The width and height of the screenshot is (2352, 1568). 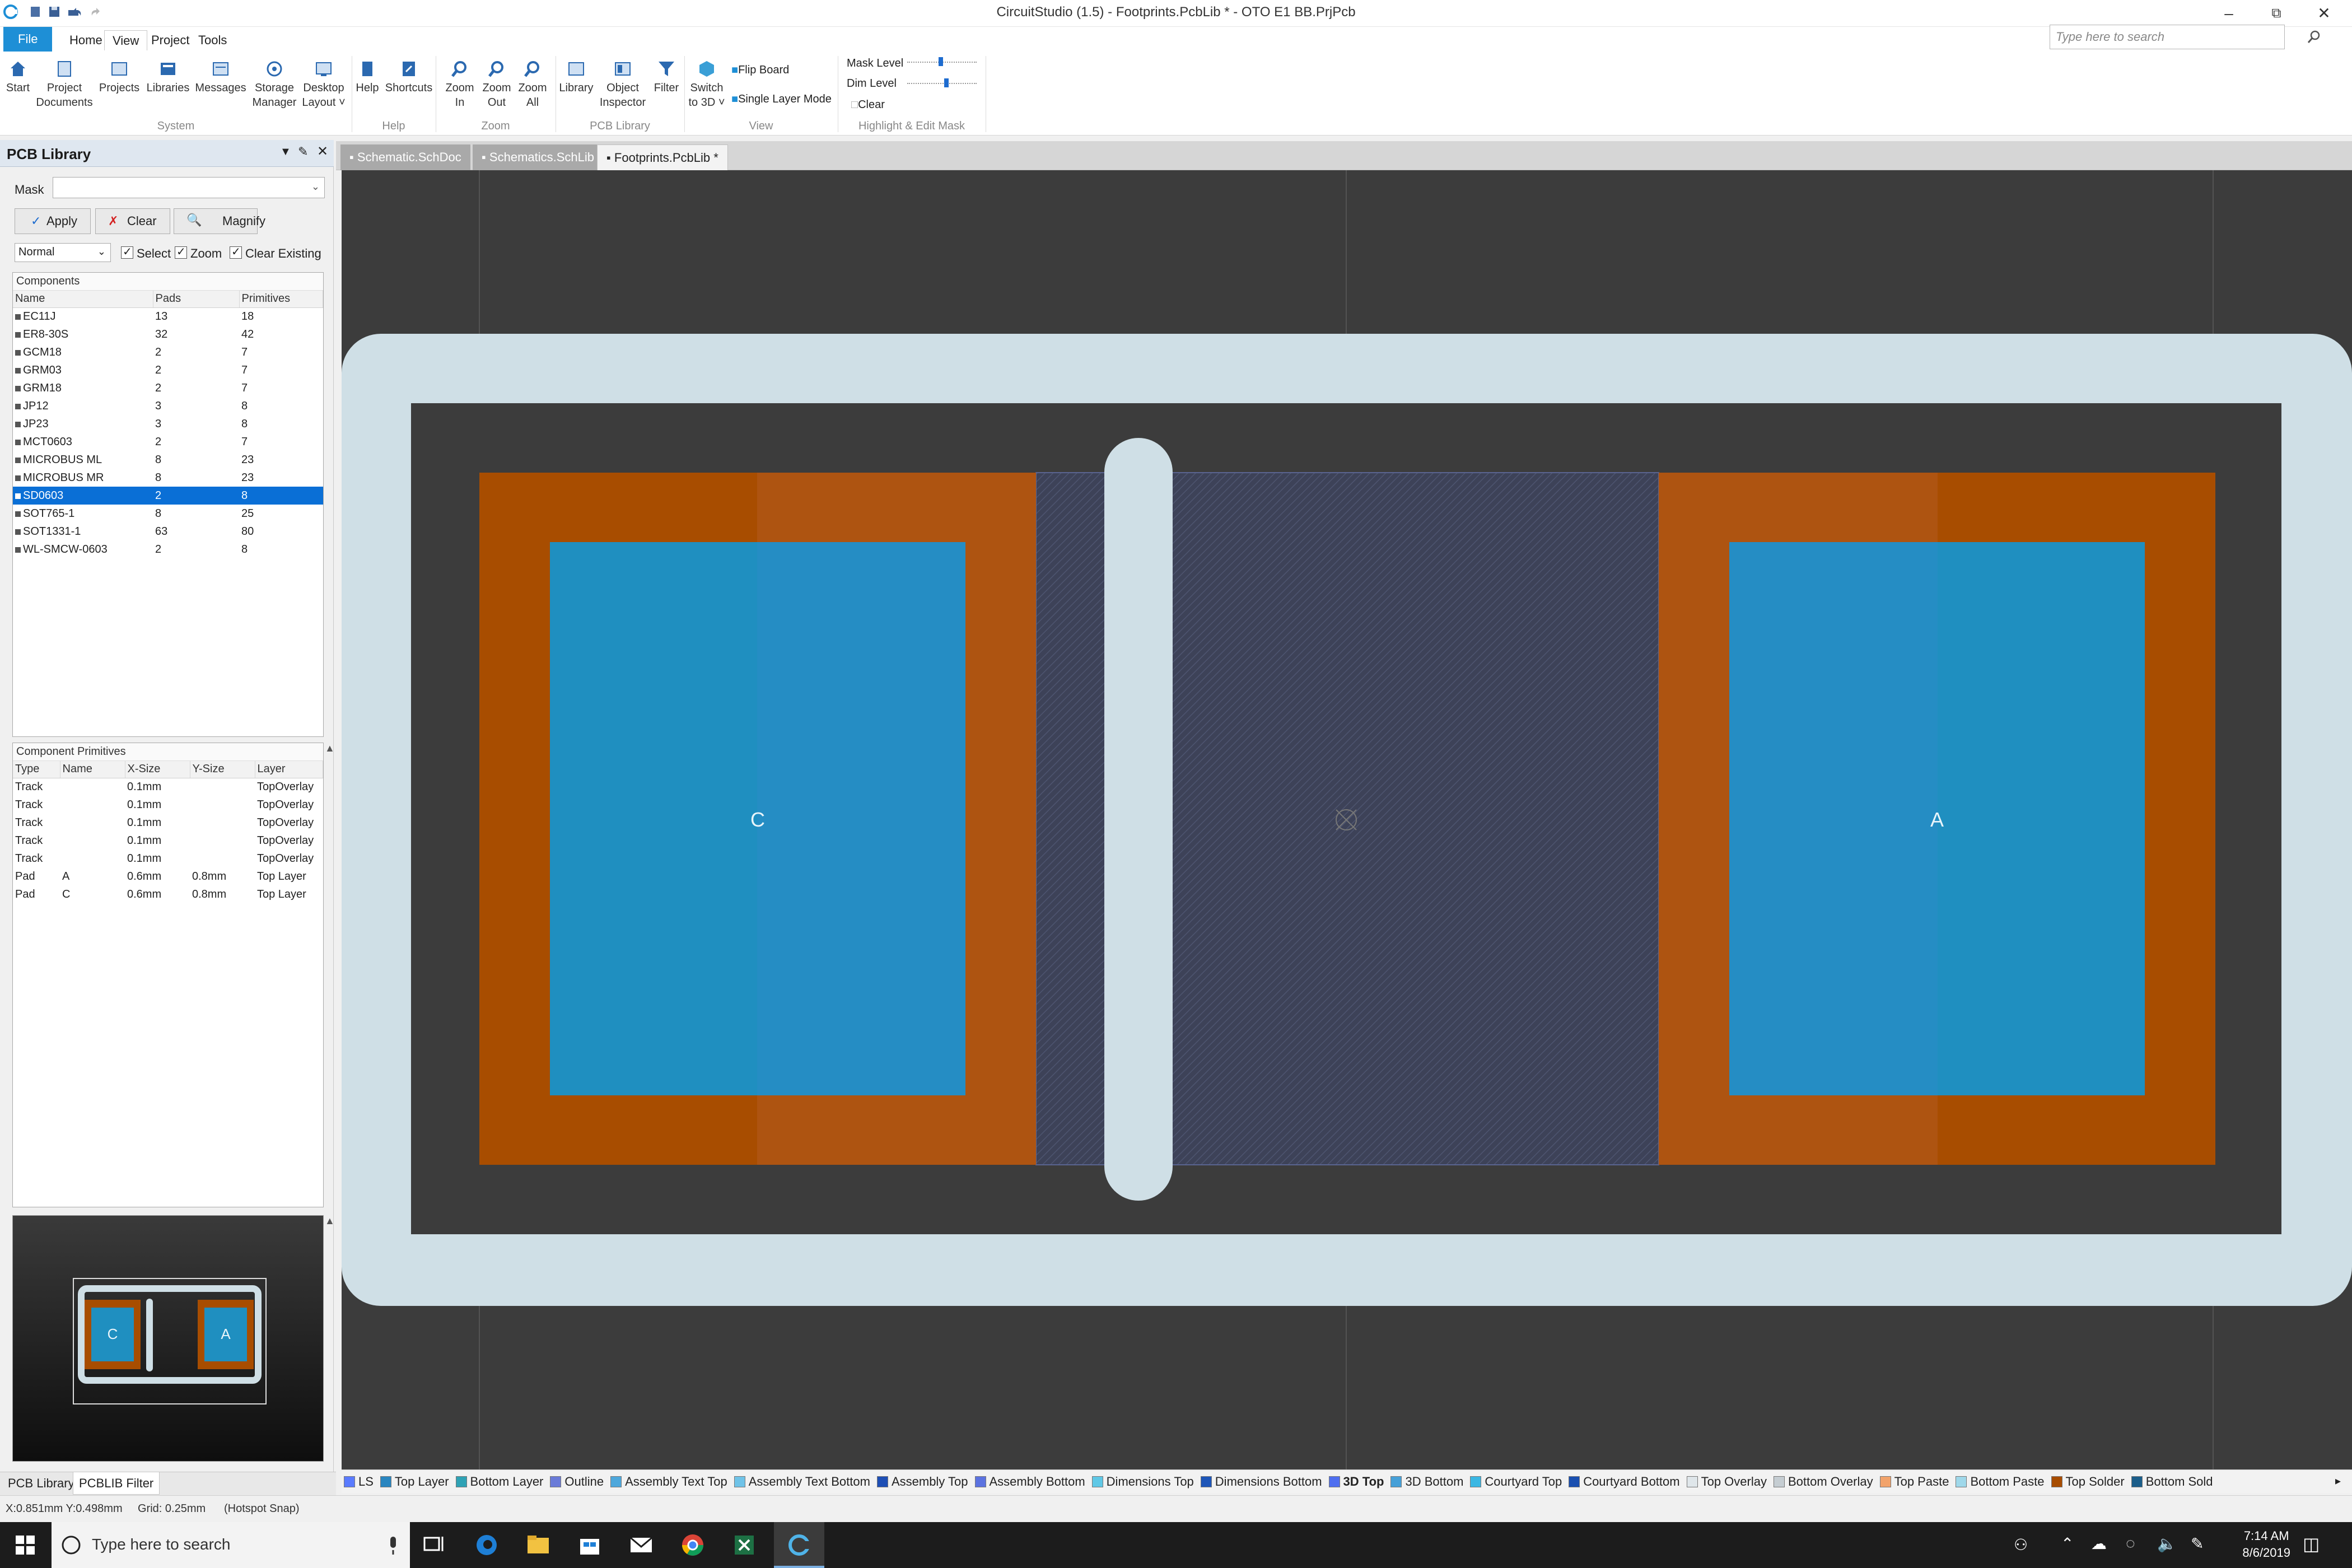 What do you see at coordinates (799, 1545) in the screenshot?
I see `taskbar-circuitstudio-active` at bounding box center [799, 1545].